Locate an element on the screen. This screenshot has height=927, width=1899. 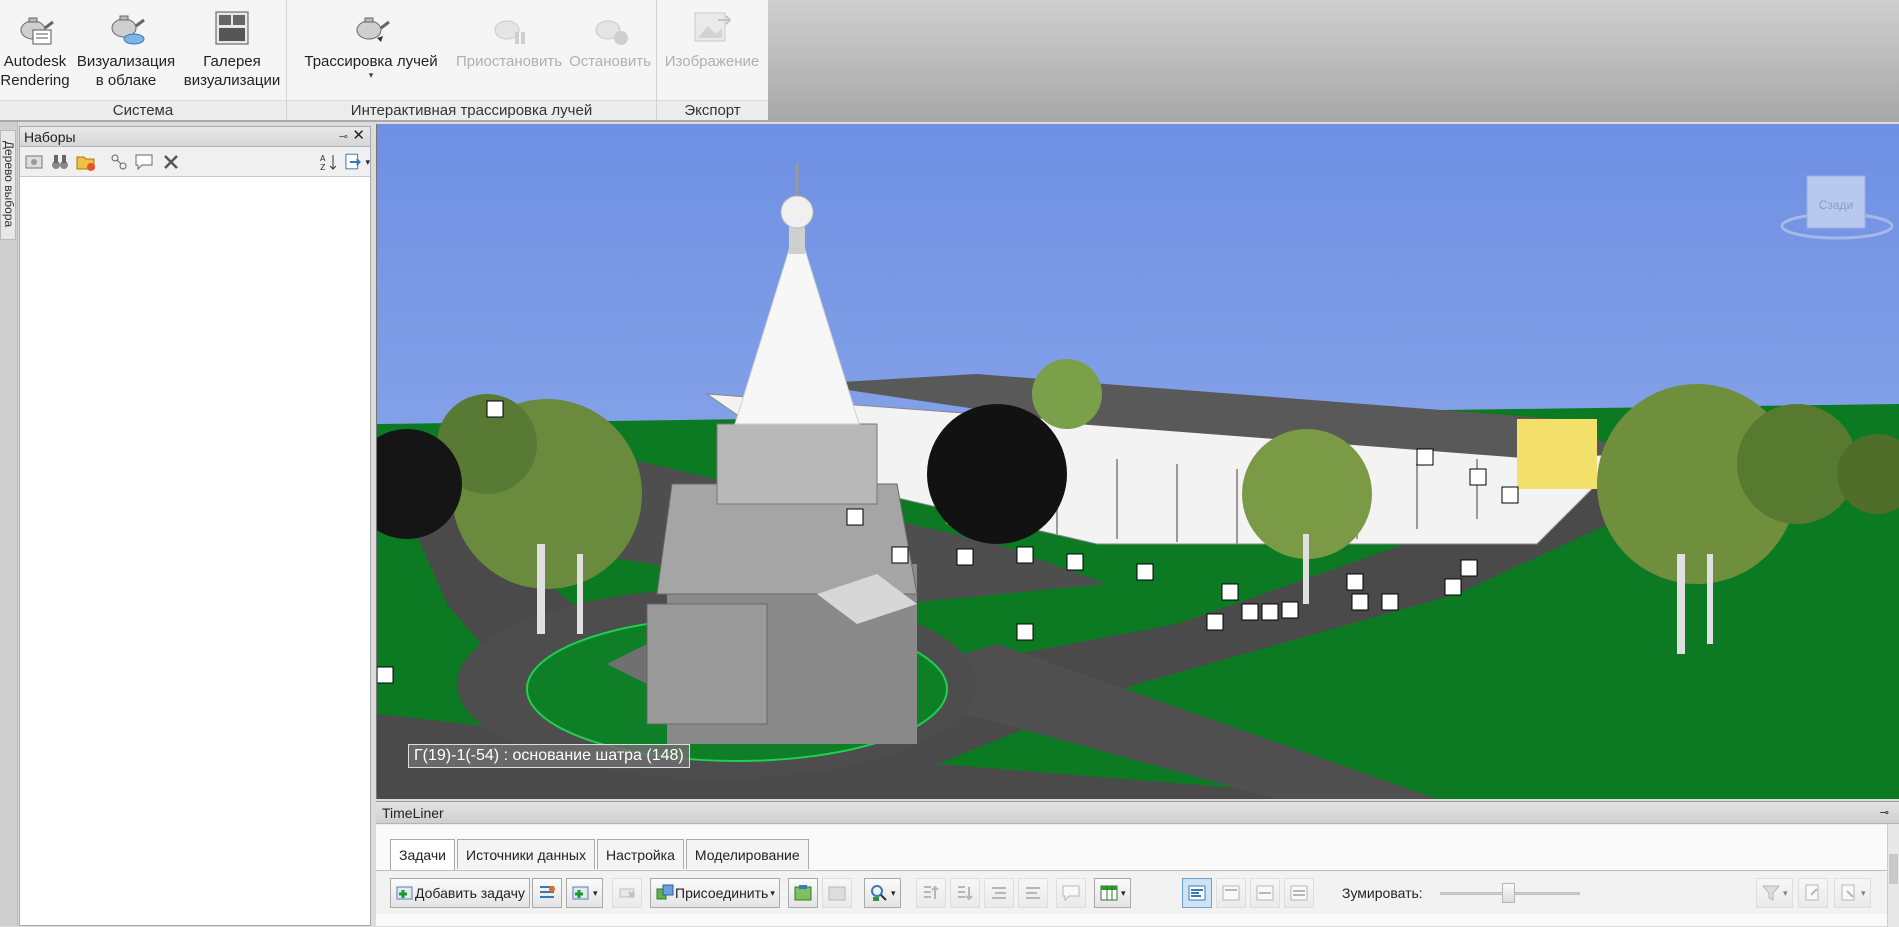
attach-button: Присоединить ▾ is located at coordinates (715, 893).